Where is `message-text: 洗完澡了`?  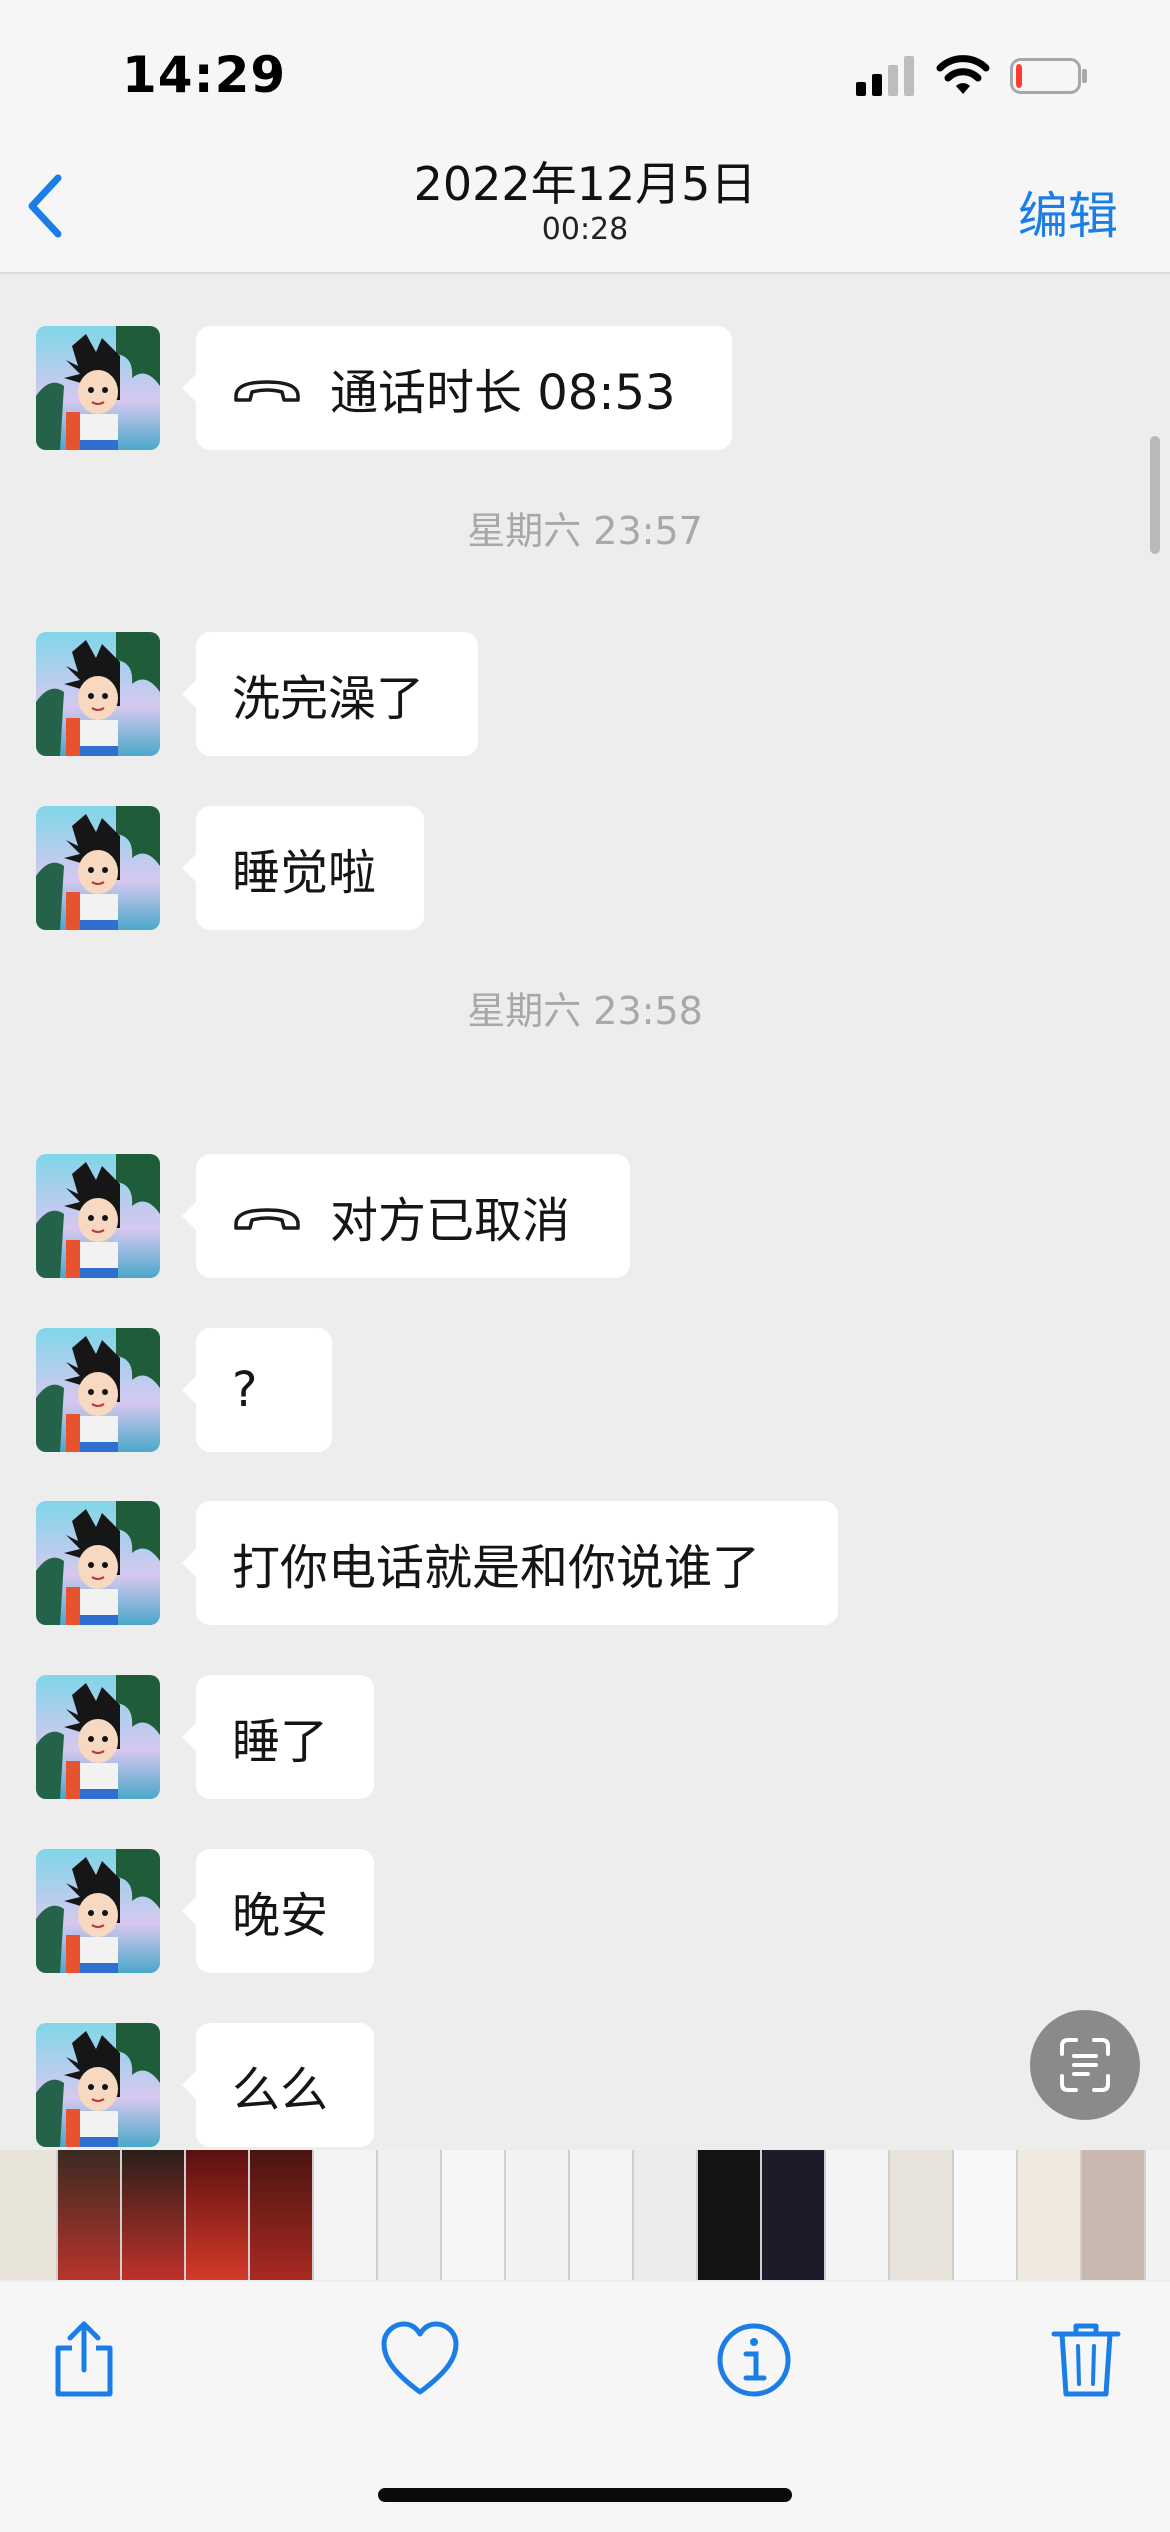 message-text: 洗完澡了 is located at coordinates (328, 699).